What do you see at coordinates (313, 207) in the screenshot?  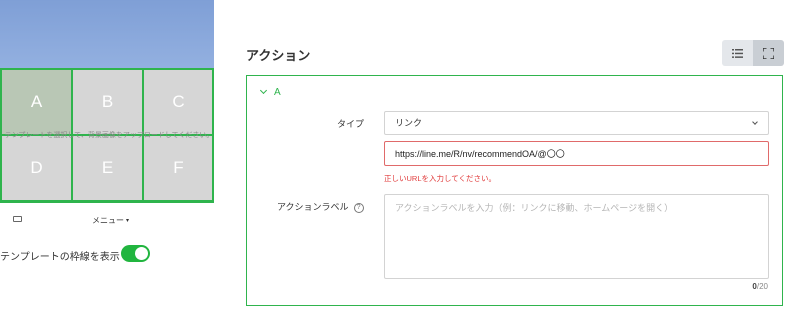 I see `action-label-text: アクションラベル` at bounding box center [313, 207].